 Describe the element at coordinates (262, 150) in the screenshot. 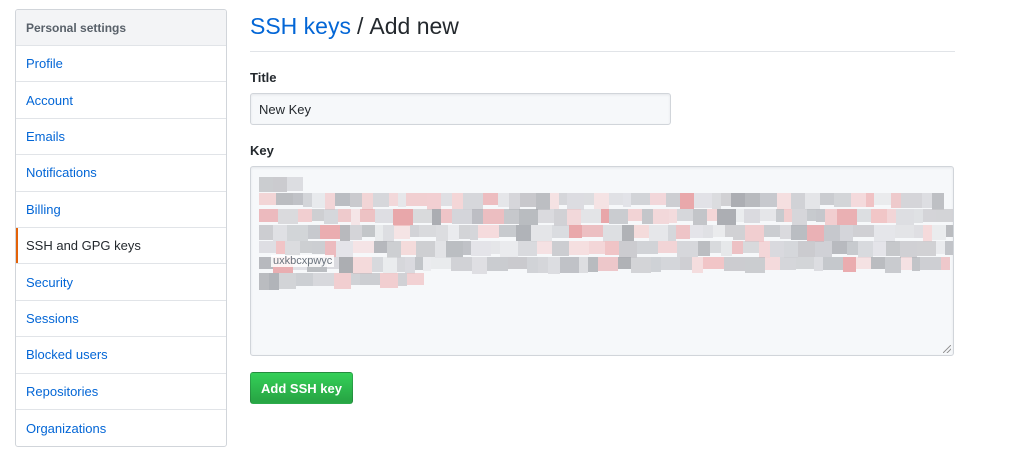

I see `key-label: Key` at that location.